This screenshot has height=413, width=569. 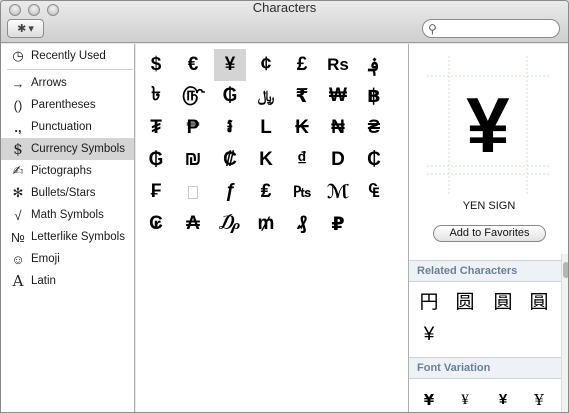 What do you see at coordinates (67, 193) in the screenshot?
I see `sidebar-item-bullets-stars: ✻ Bullets/Stars` at bounding box center [67, 193].